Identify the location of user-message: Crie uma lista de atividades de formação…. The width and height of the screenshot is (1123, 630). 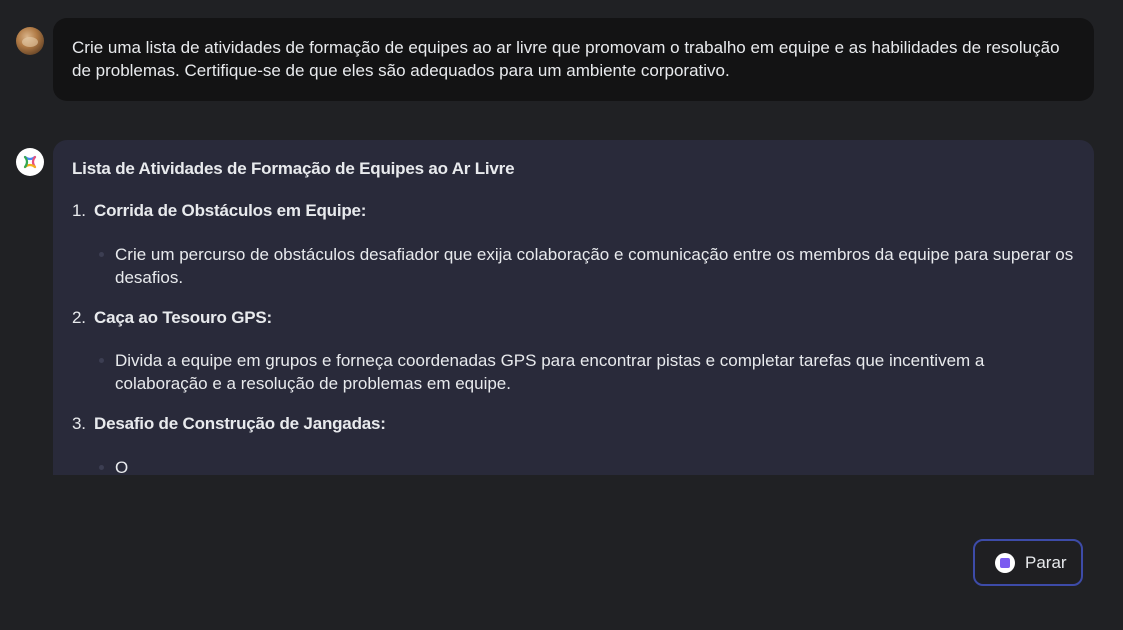
(573, 59).